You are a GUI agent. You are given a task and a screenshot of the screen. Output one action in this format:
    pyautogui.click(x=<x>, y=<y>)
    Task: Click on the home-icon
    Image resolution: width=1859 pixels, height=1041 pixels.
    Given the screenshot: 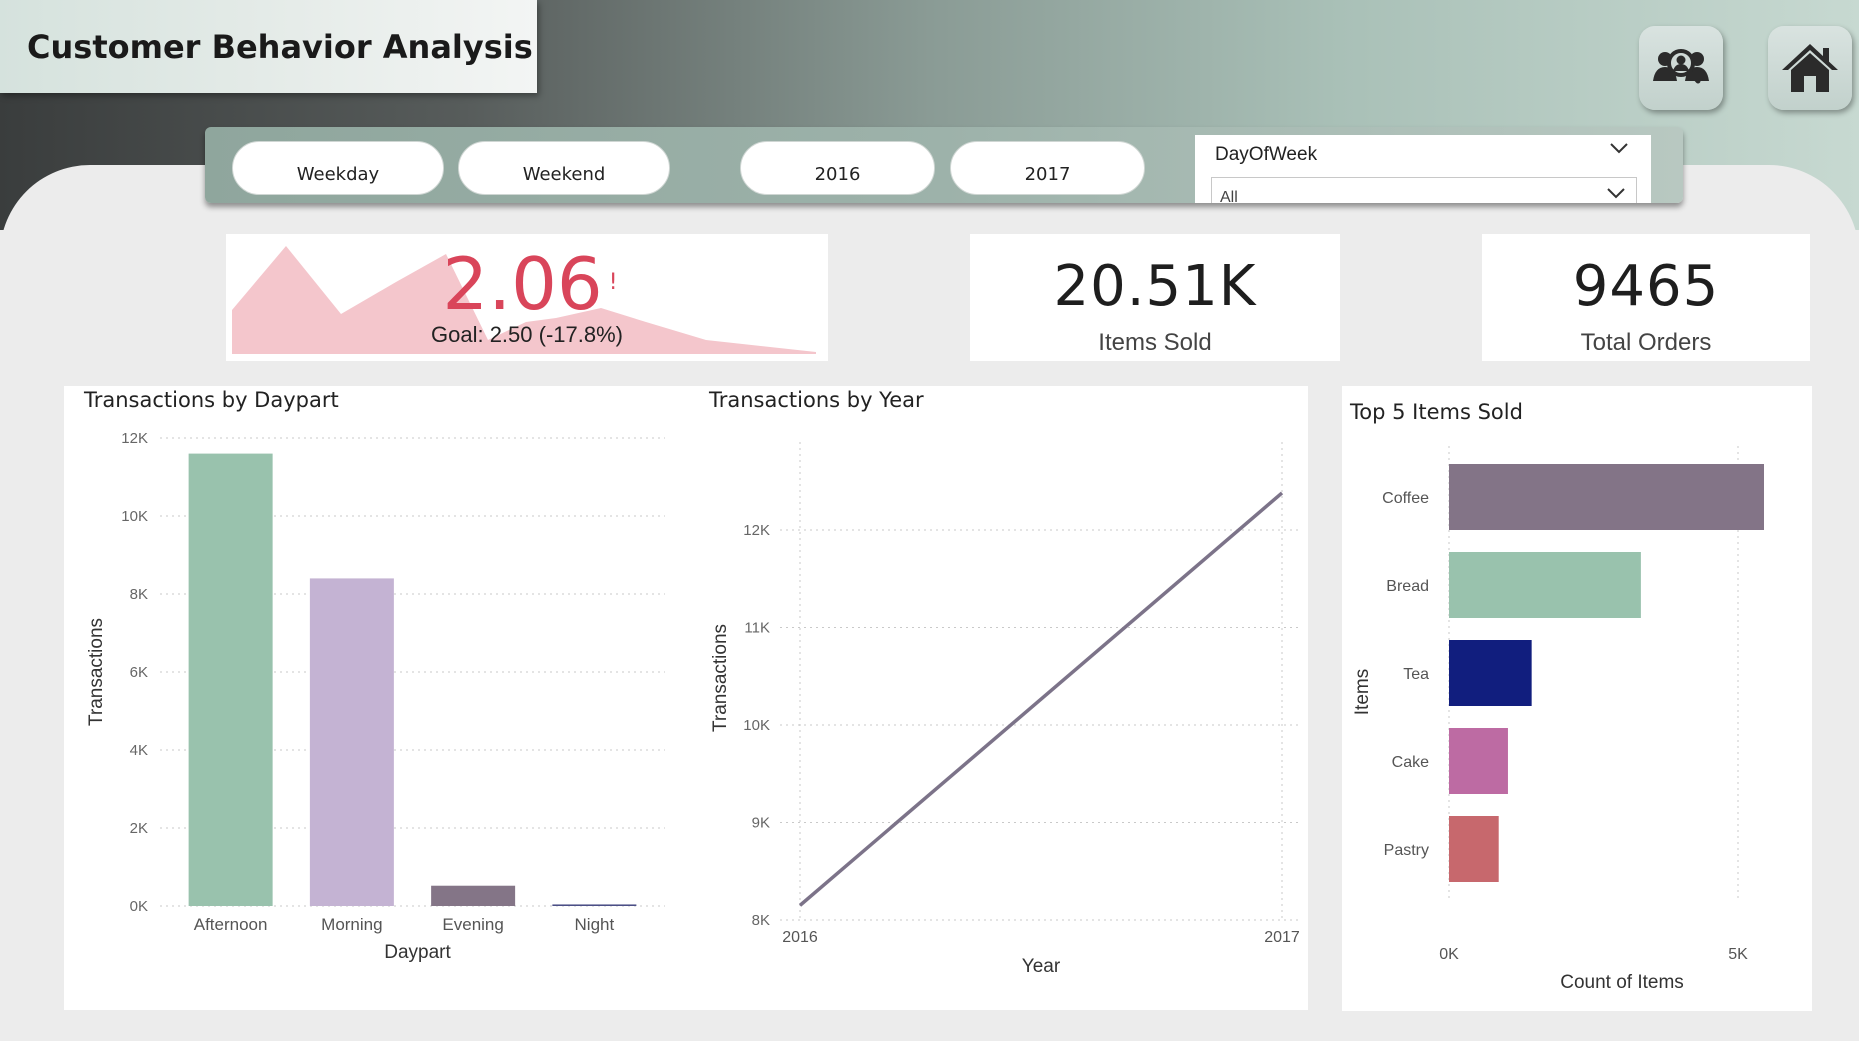 What is the action you would take?
    pyautogui.click(x=1810, y=68)
    